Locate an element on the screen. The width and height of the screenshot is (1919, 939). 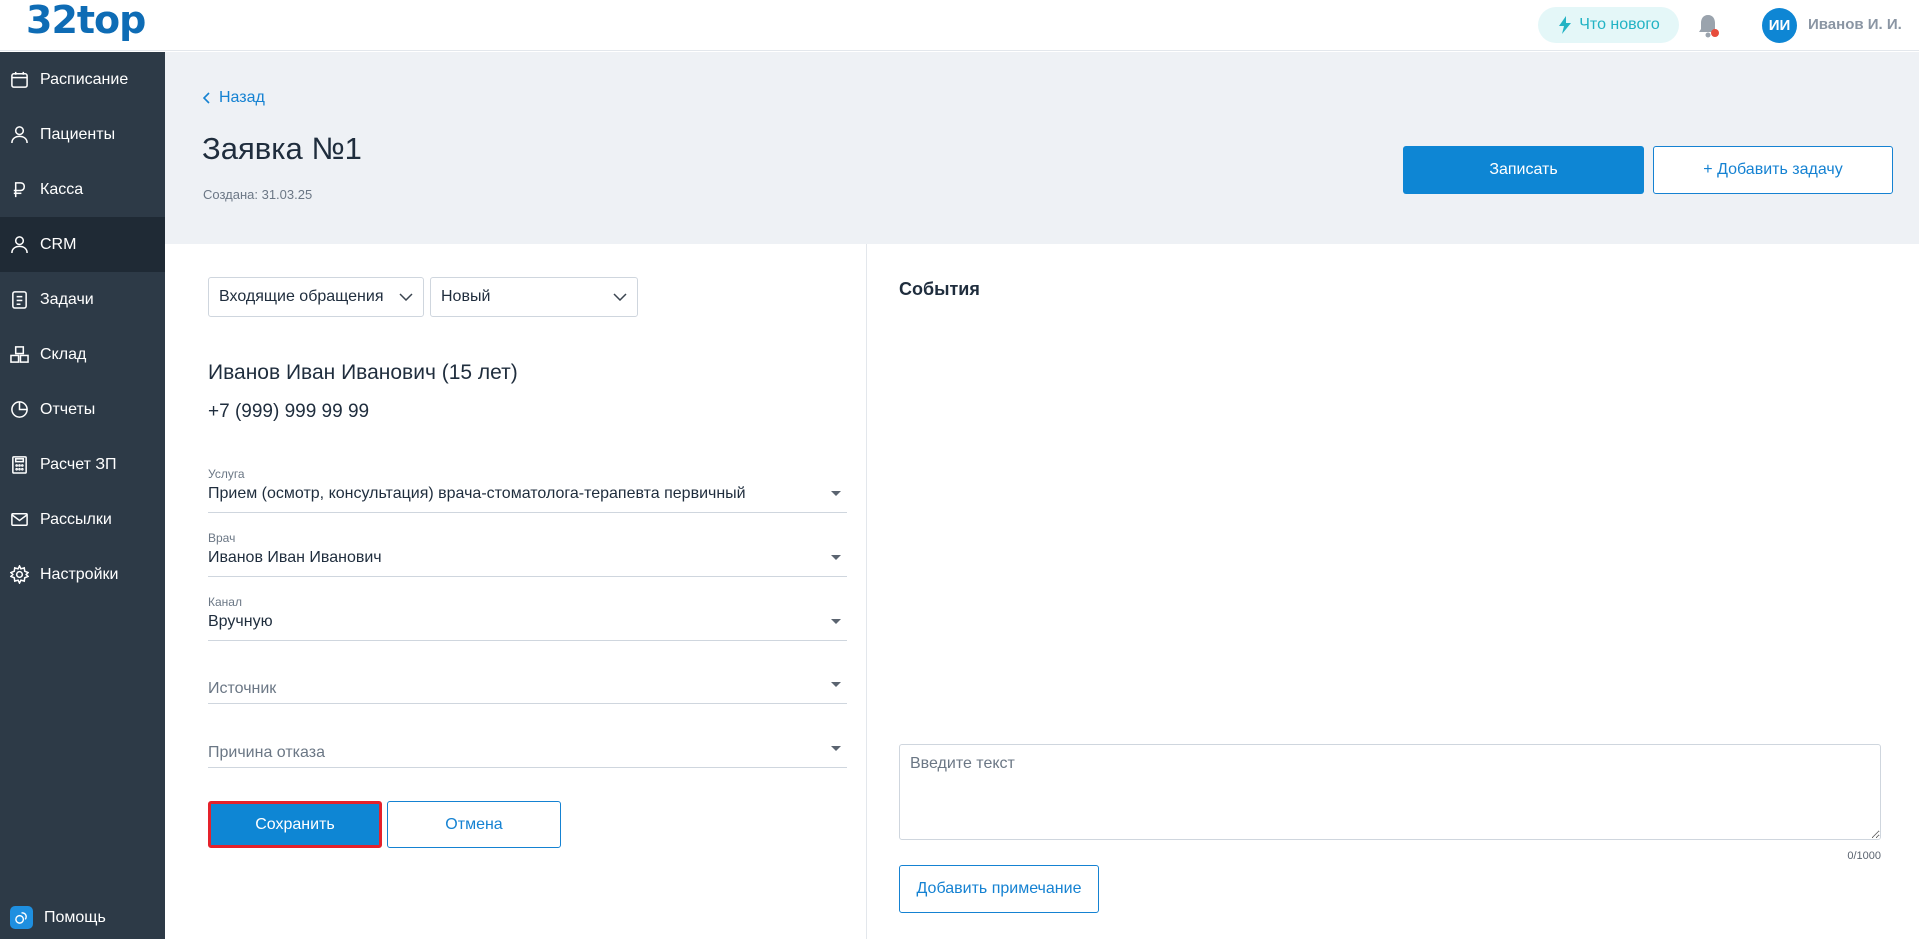
notification-dot is located at coordinates (1715, 33).